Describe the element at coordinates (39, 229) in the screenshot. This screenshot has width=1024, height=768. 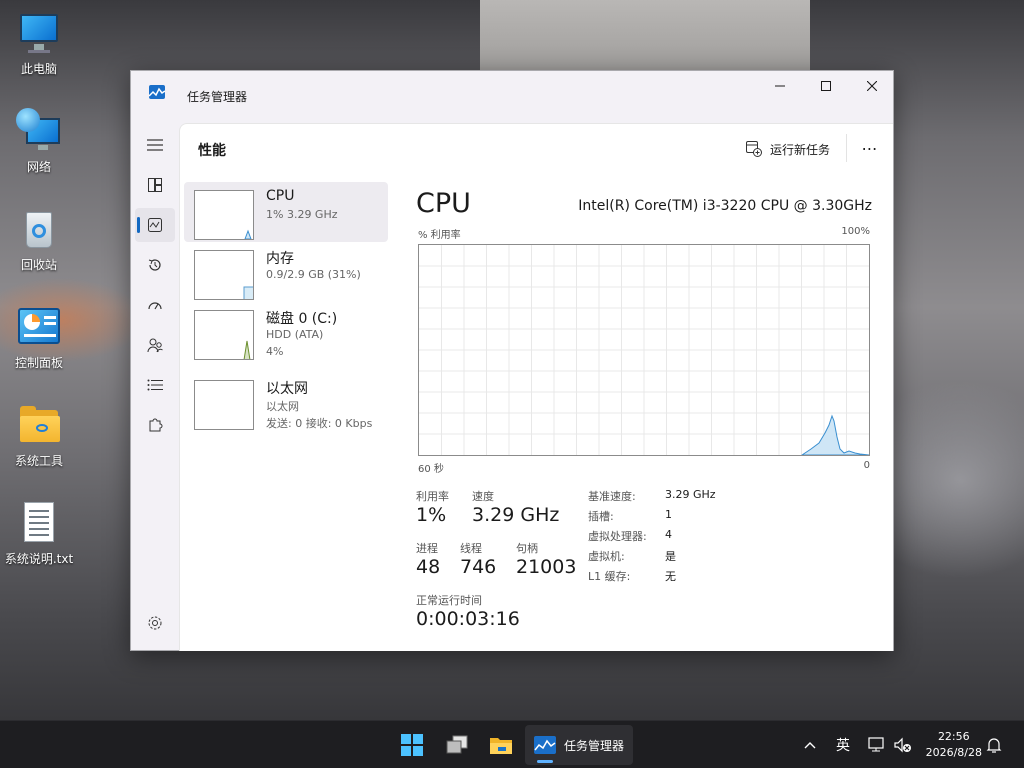
I see `recycle-bin-icon` at that location.